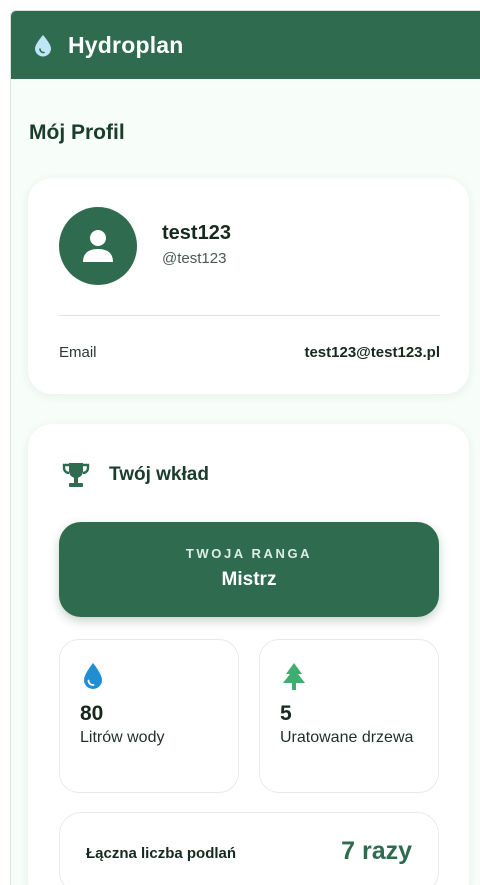 Image resolution: width=480 pixels, height=885 pixels. I want to click on divider, so click(249, 315).